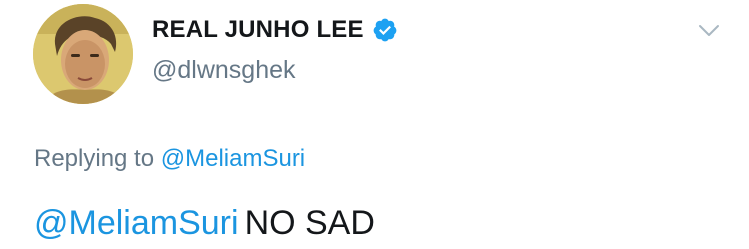 Image resolution: width=749 pixels, height=249 pixels. I want to click on display-name: REAL JUNHO LEE, so click(258, 30).